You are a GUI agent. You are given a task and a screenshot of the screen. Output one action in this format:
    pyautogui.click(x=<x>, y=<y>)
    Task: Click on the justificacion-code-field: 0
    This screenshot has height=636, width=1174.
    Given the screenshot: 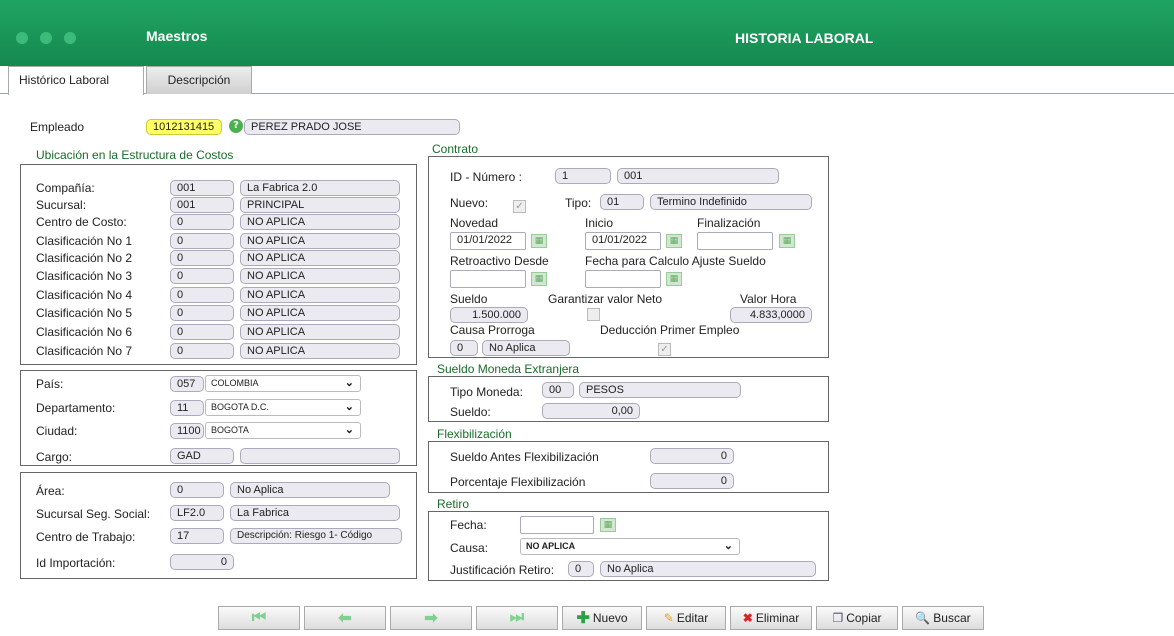 What is the action you would take?
    pyautogui.click(x=581, y=569)
    